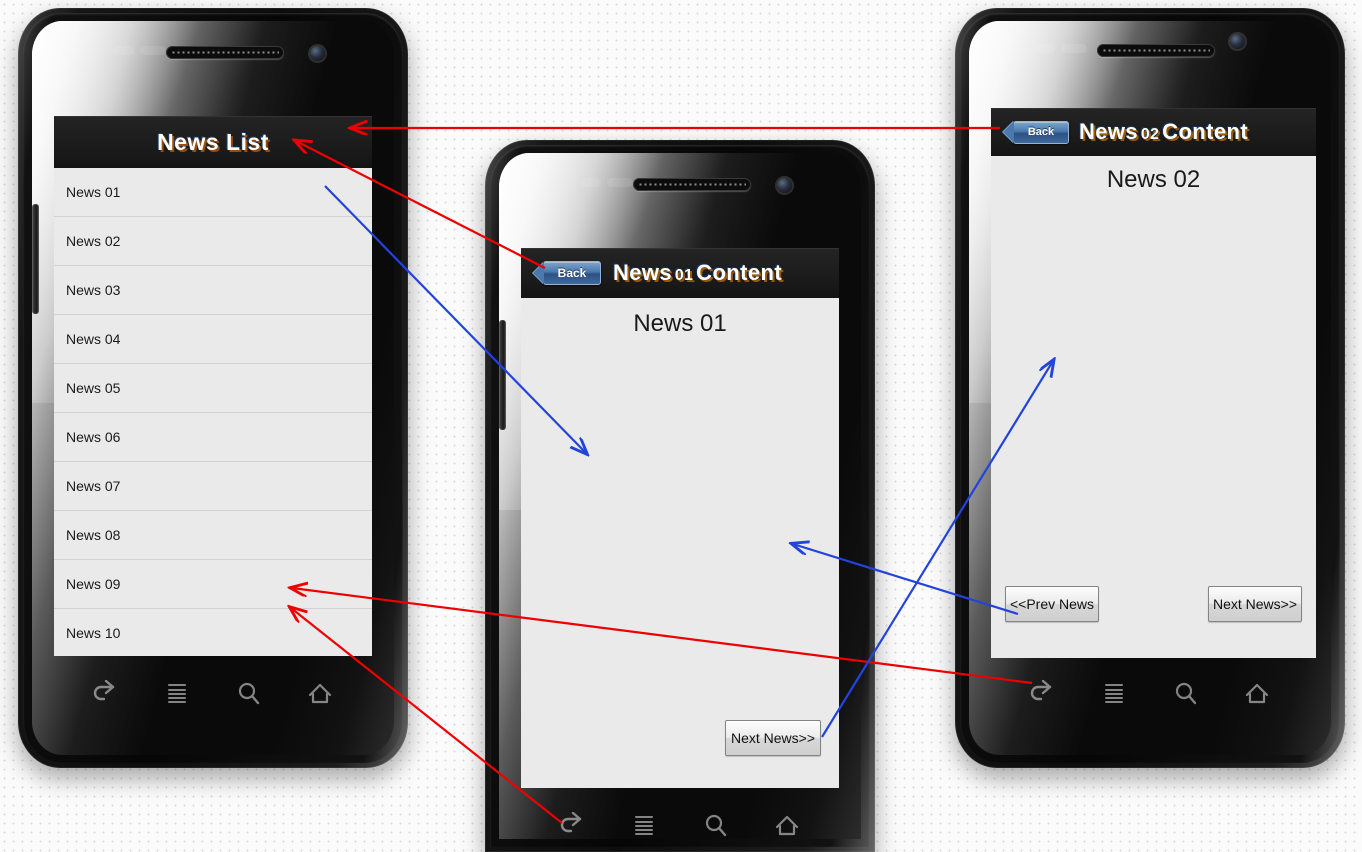 This screenshot has height=852, width=1362. I want to click on list-item: News 08, so click(213, 535).